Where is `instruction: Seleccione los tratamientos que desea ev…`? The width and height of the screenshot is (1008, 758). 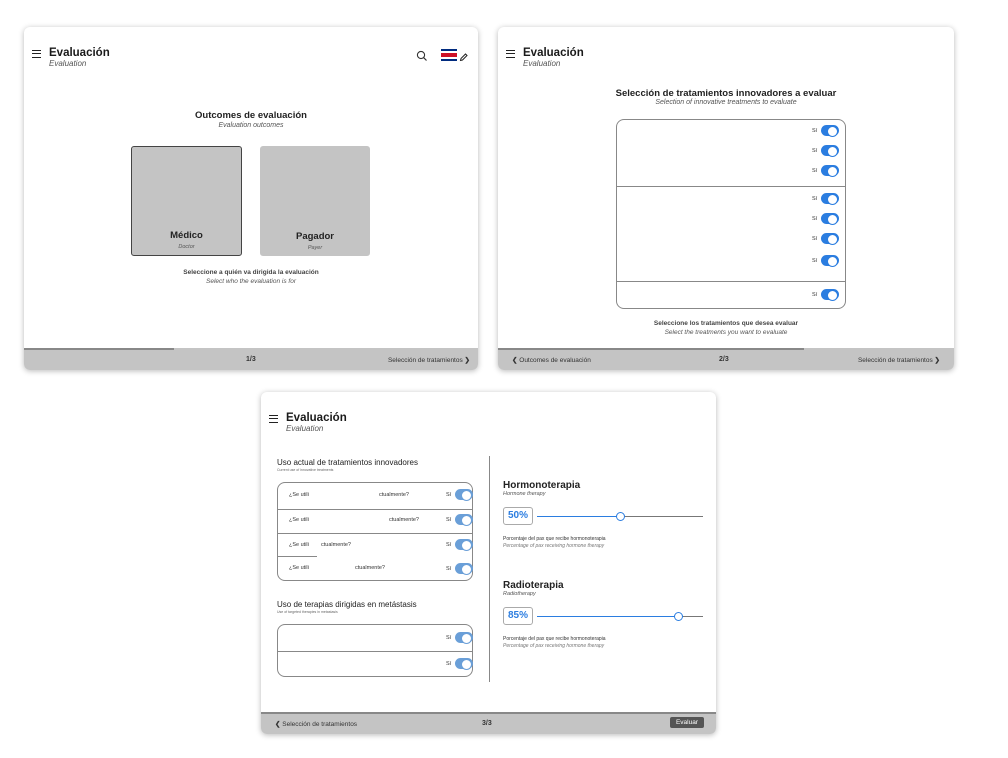 instruction: Seleccione los tratamientos que desea ev… is located at coordinates (726, 323).